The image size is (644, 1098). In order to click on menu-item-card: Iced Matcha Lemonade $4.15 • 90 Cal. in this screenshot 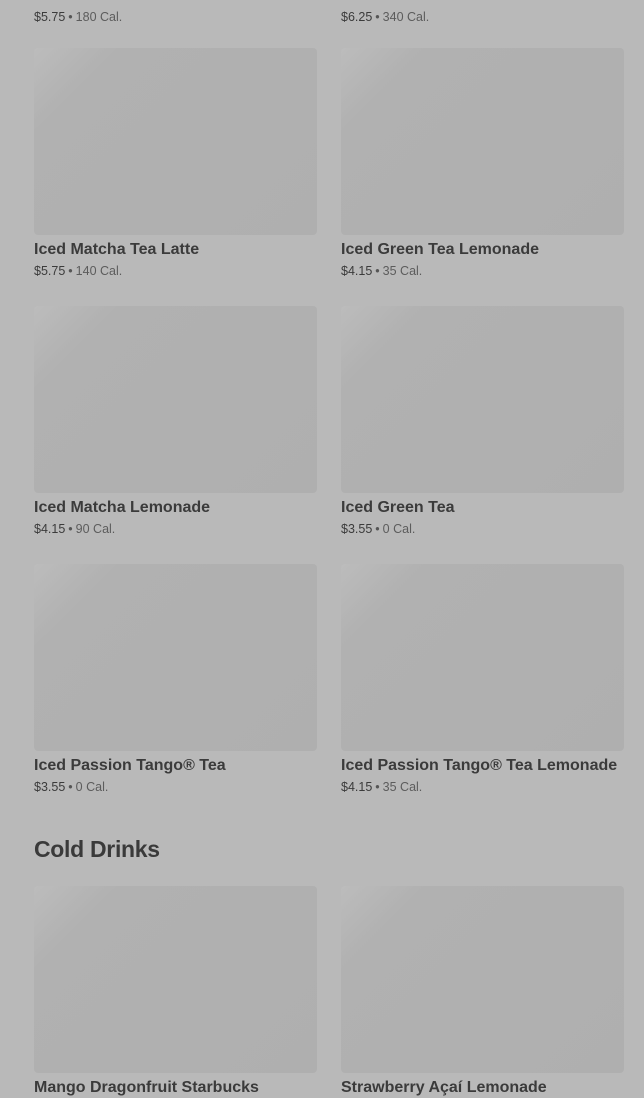, I will do `click(175, 421)`.